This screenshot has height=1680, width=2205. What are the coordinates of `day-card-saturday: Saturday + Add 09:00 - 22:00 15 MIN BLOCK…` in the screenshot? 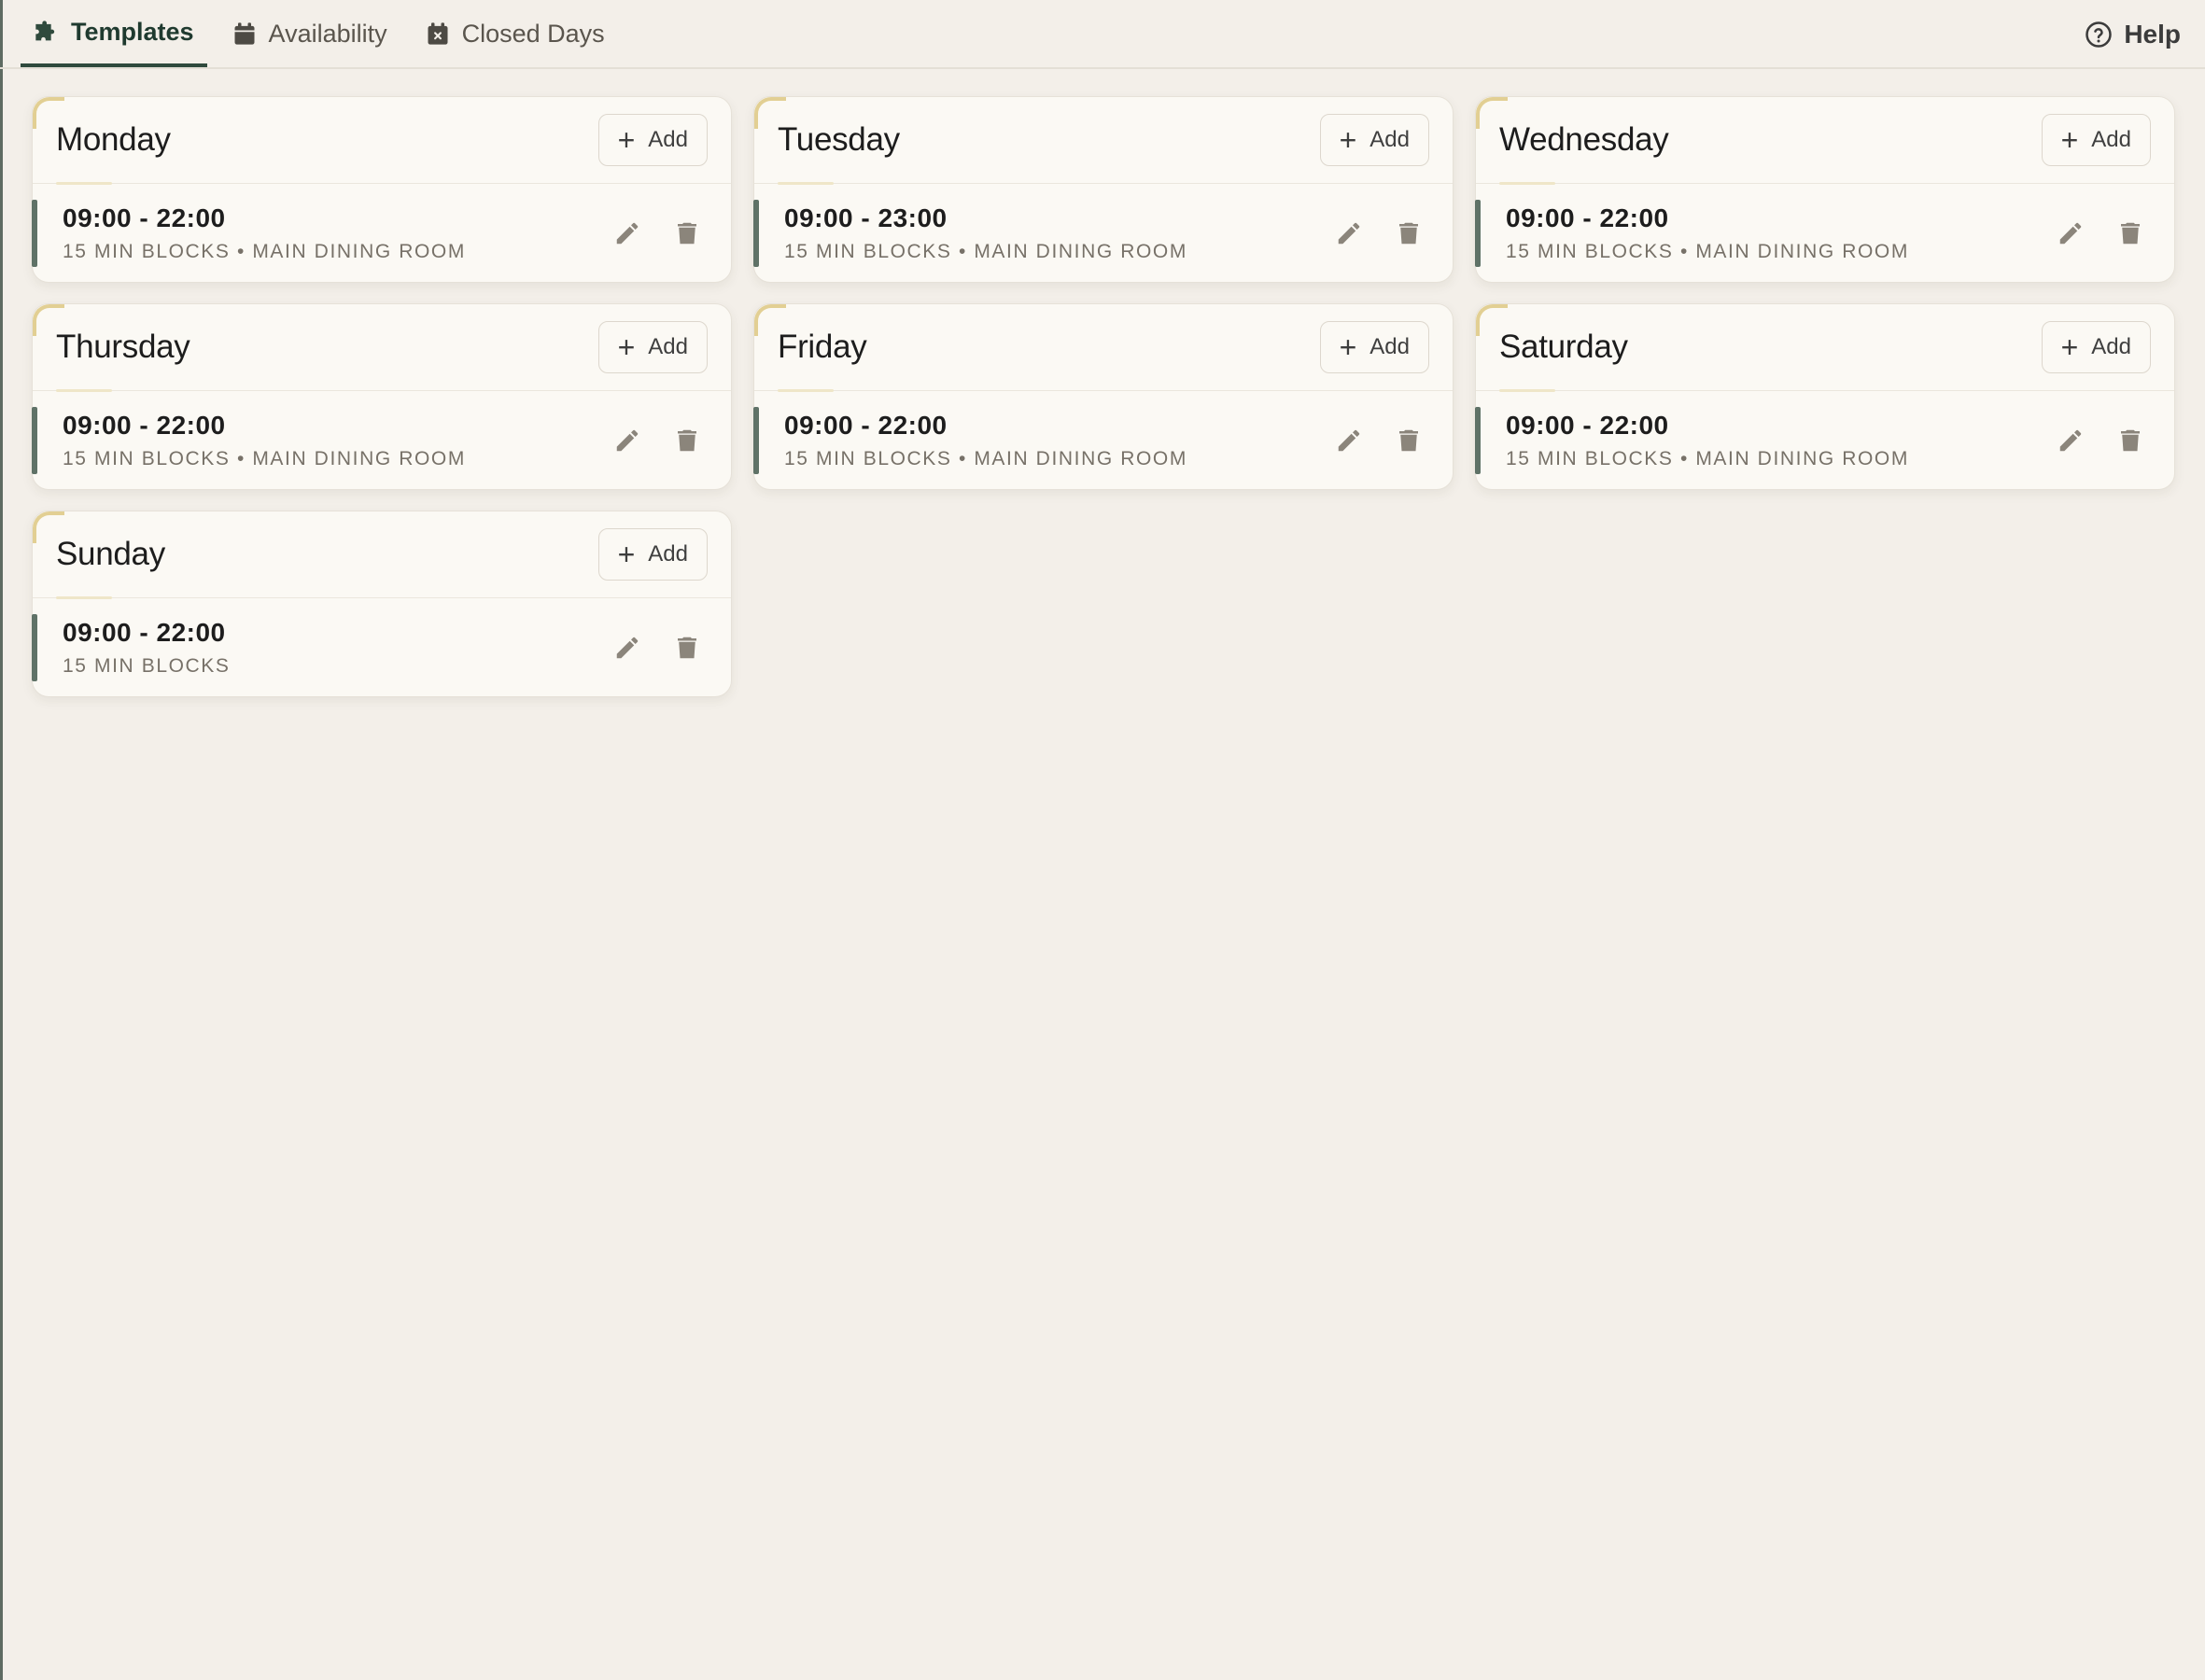 It's located at (1825, 396).